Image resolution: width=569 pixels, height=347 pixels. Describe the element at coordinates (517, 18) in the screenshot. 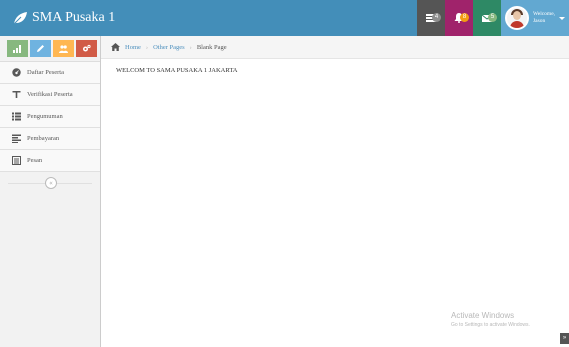

I see `user-avatar` at that location.